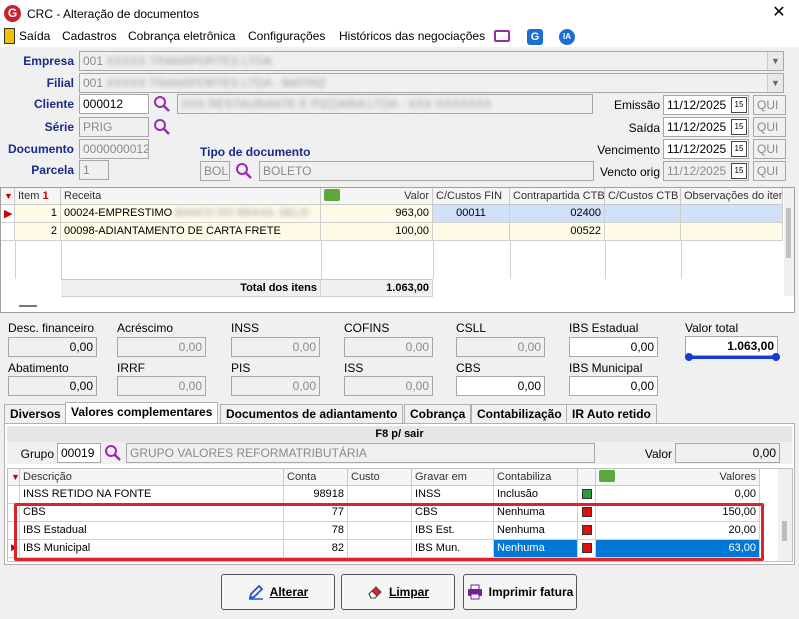 Image resolution: width=799 pixels, height=619 pixels. I want to click on receita-cell: 00098-ADIANTAMENTO DE CARTA FRETE, so click(191, 232).